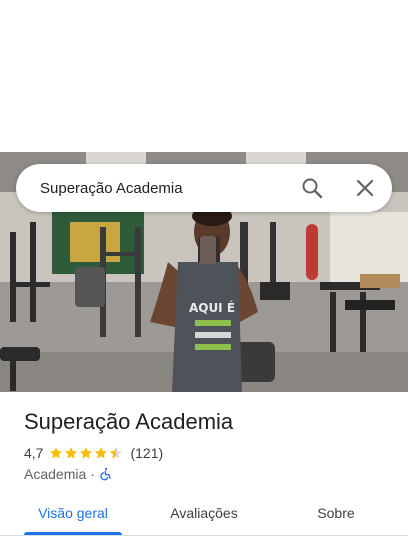 The height and width of the screenshot is (544, 408). Describe the element at coordinates (116, 453) in the screenshot. I see `star-half-icon` at that location.